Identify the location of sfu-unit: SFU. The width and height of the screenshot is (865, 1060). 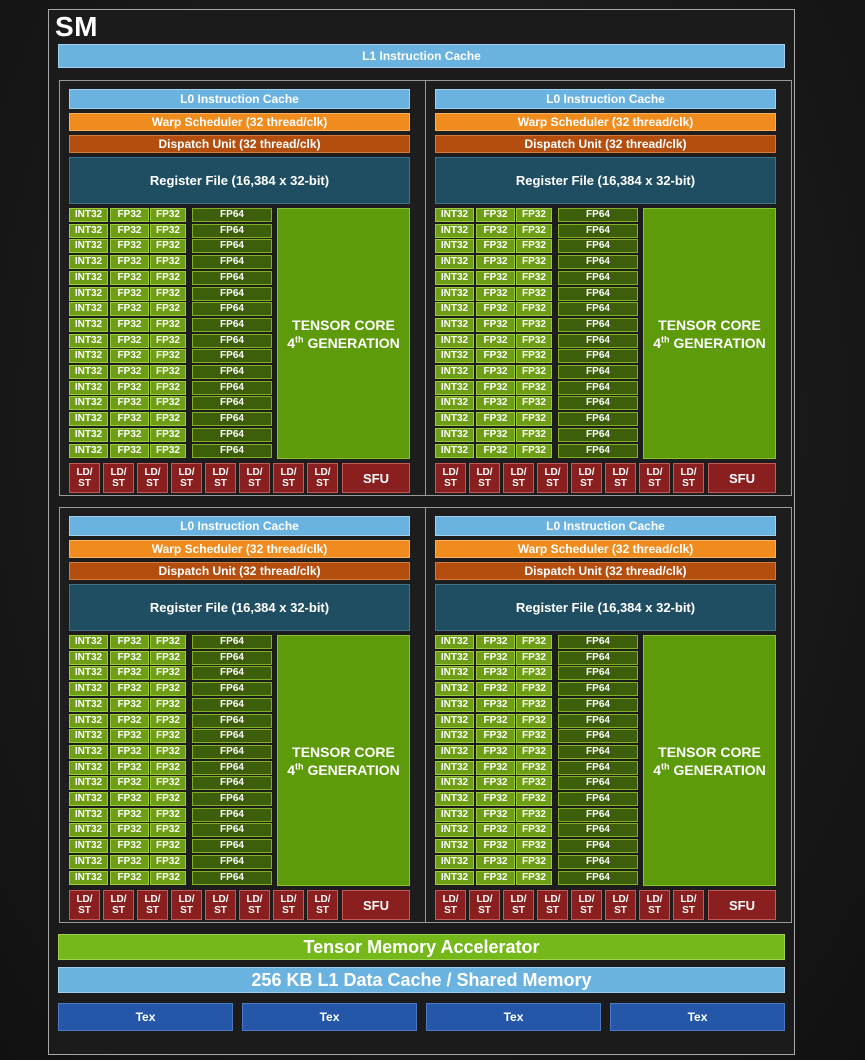
(376, 905).